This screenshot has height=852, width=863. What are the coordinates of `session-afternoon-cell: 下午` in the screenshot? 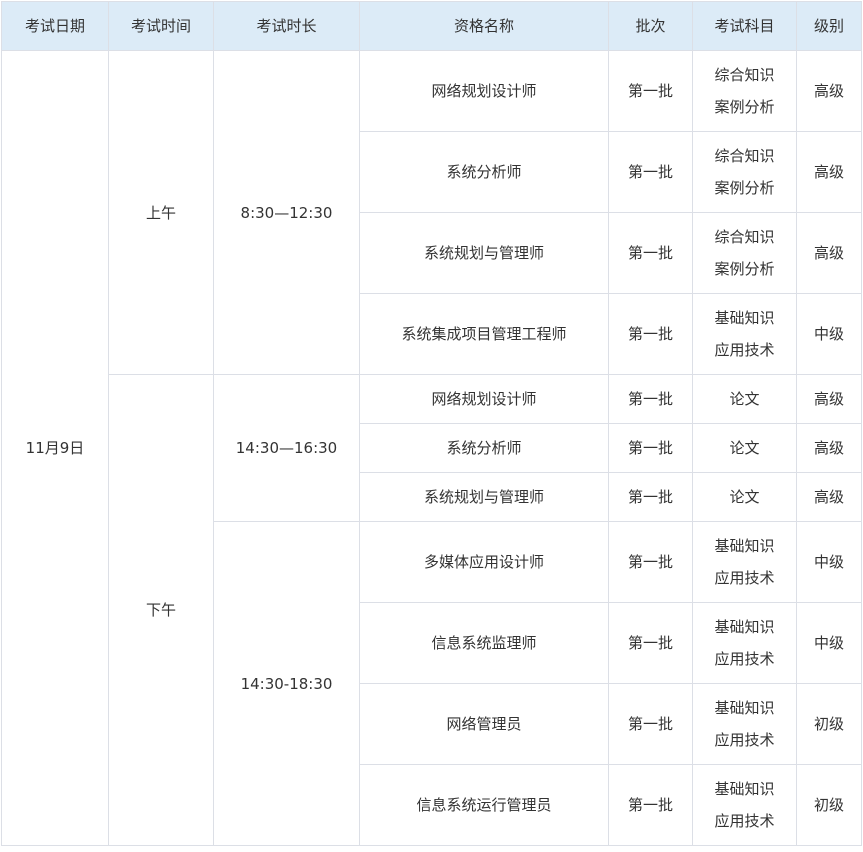 It's located at (161, 610).